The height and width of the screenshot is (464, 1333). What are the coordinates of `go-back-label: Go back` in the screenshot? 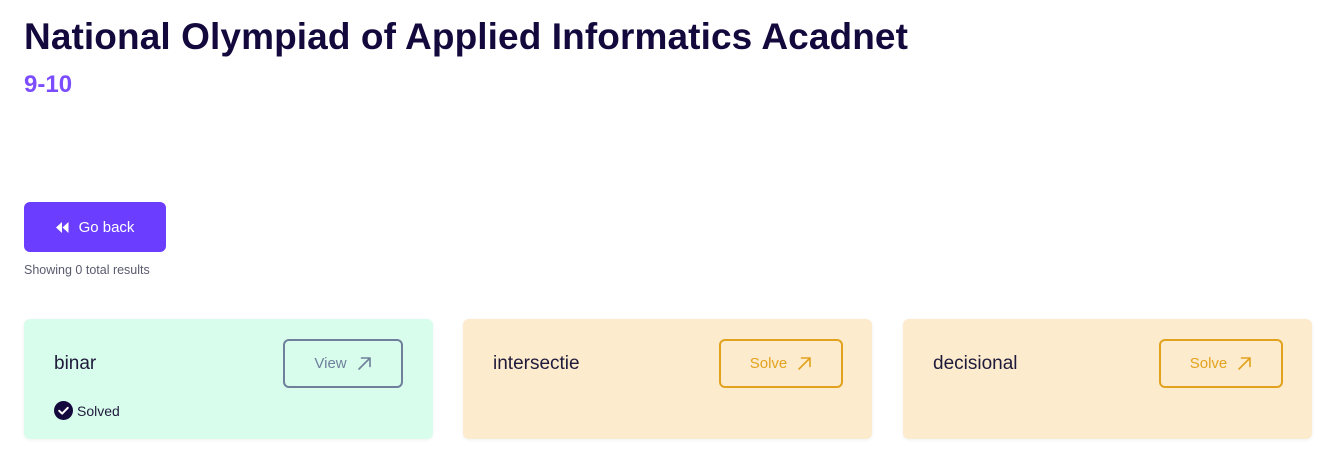 It's located at (106, 227).